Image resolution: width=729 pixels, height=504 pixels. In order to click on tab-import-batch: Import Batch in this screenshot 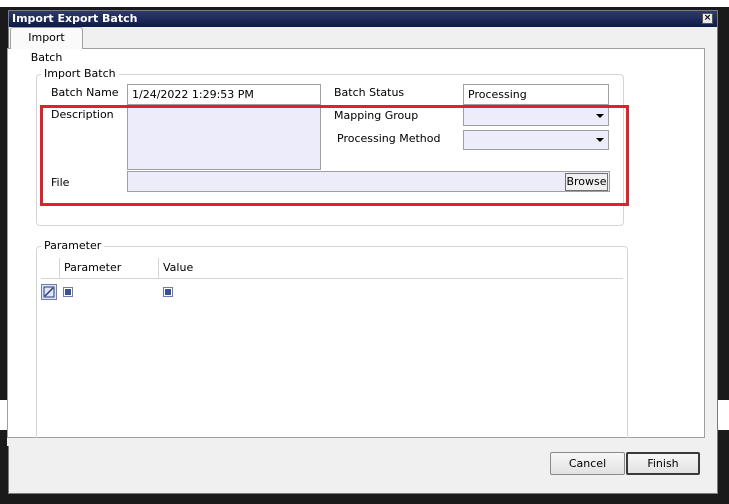, I will do `click(46, 45)`.